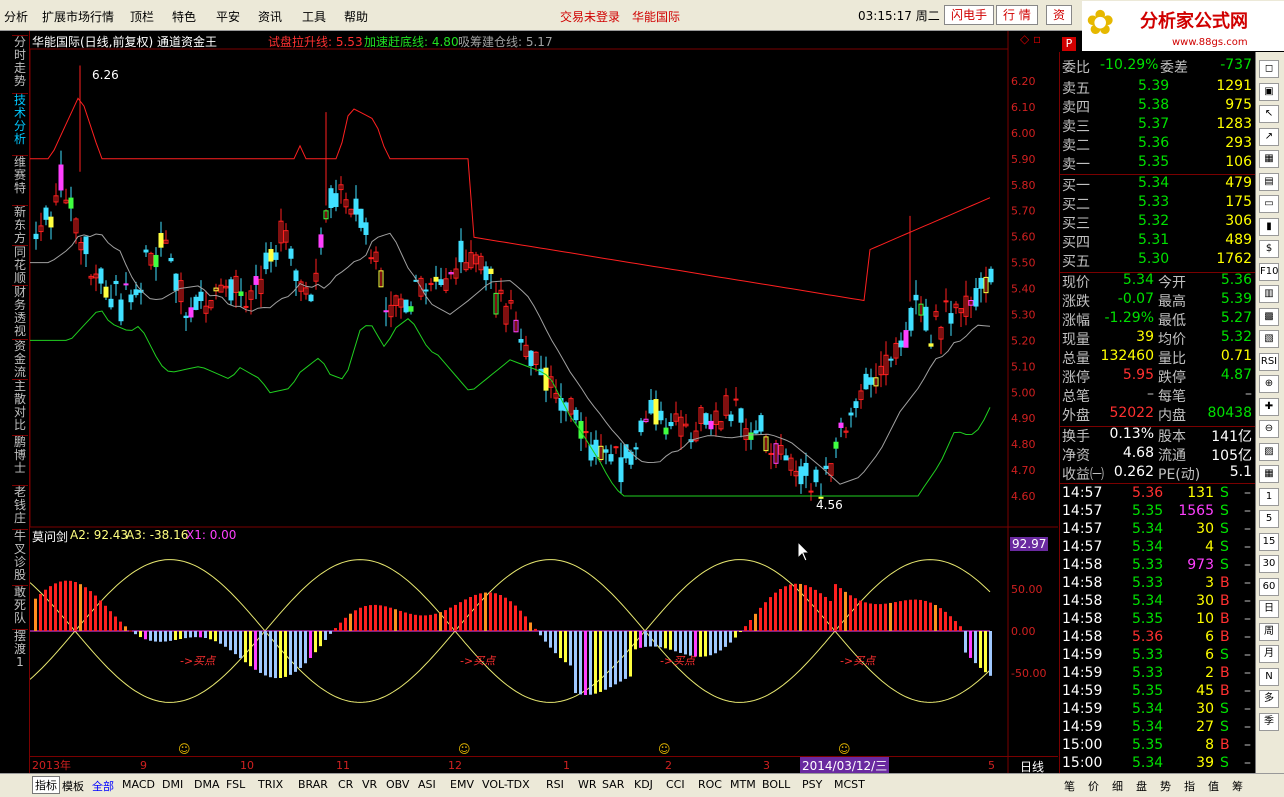 This screenshot has width=1284, height=797. Describe the element at coordinates (969, 15) in the screenshot. I see `flash-trade-button: 闪电手` at that location.